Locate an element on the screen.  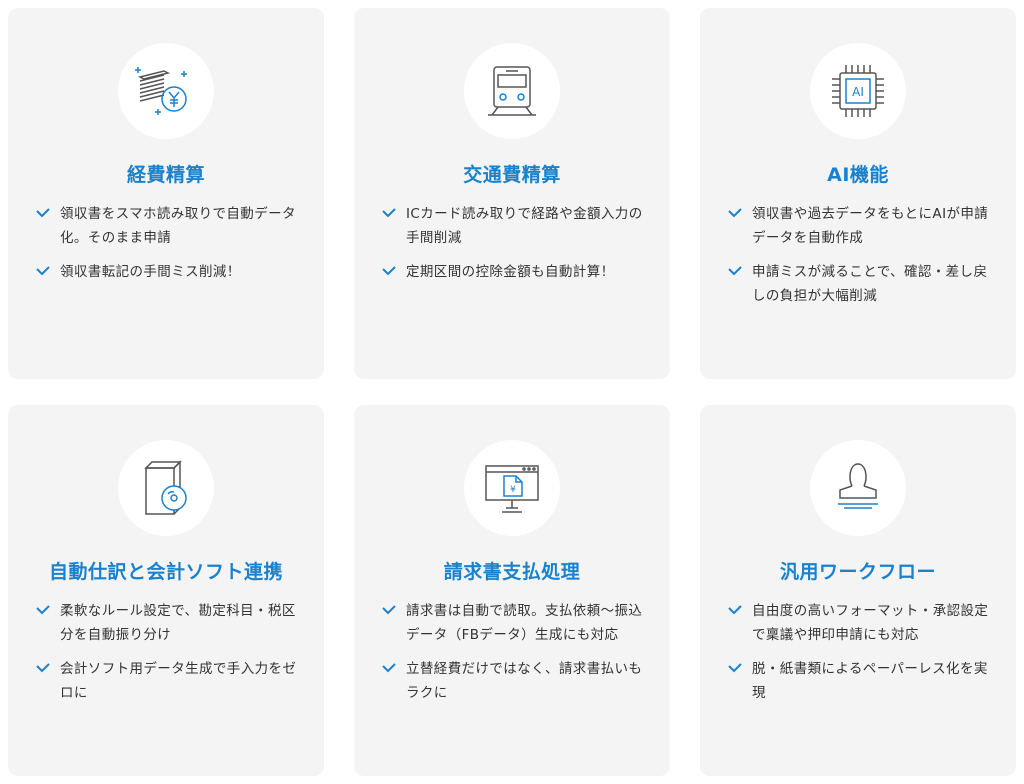
feature-list: 領収書をスマホ読み取りで自動データ化。そのまま申請 領収書転記の手間ミス削減！ is located at coordinates (170, 248).